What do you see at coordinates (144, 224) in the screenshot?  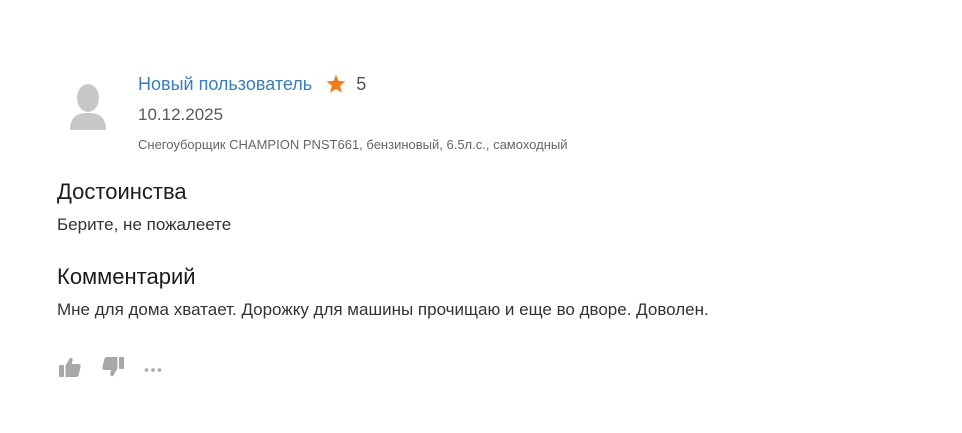 I see `pros-text: Берите, не пожалеете` at bounding box center [144, 224].